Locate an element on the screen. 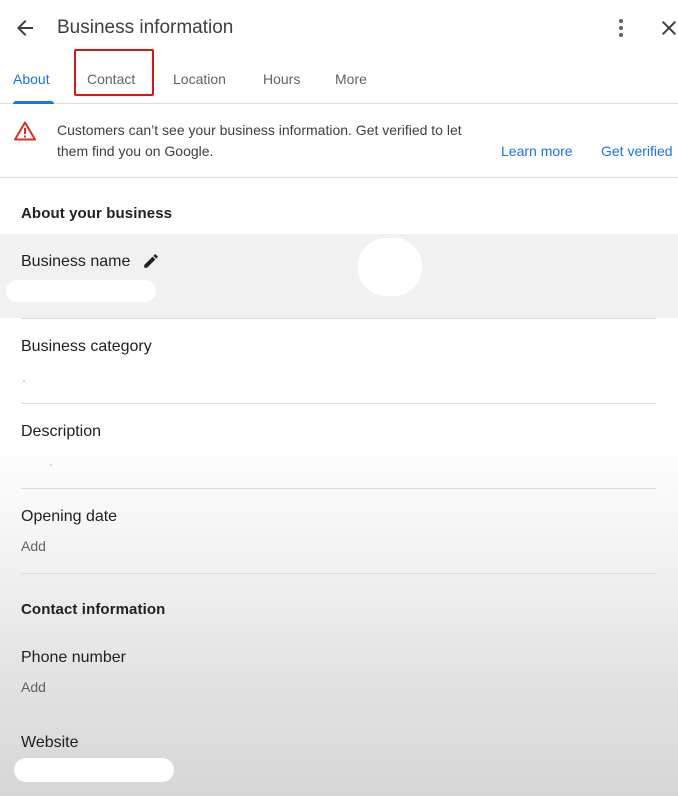 The height and width of the screenshot is (796, 678). redaction-mark is located at coordinates (390, 267).